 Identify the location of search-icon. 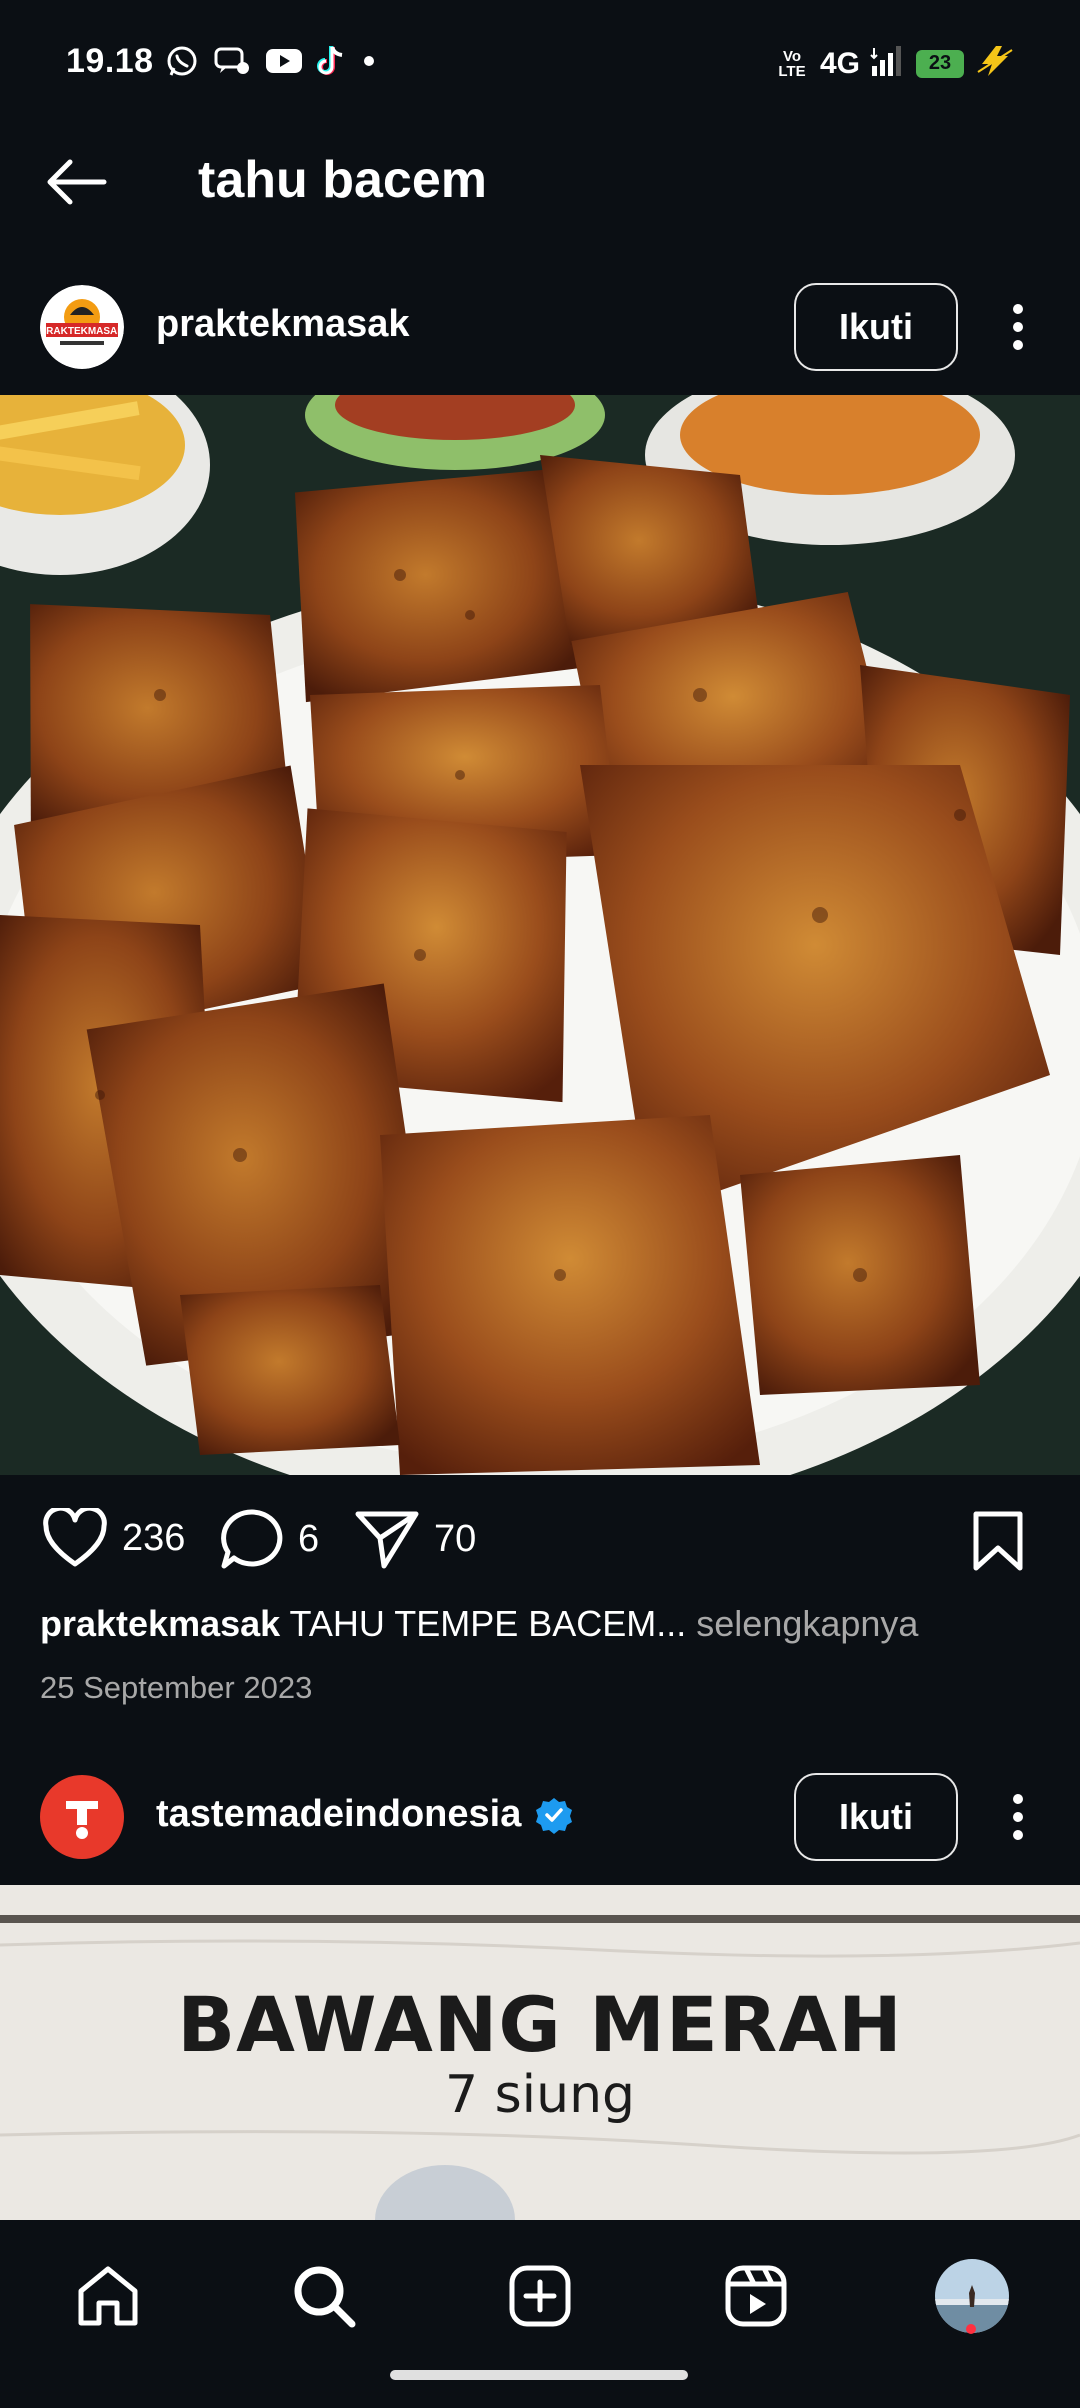
(325, 2297).